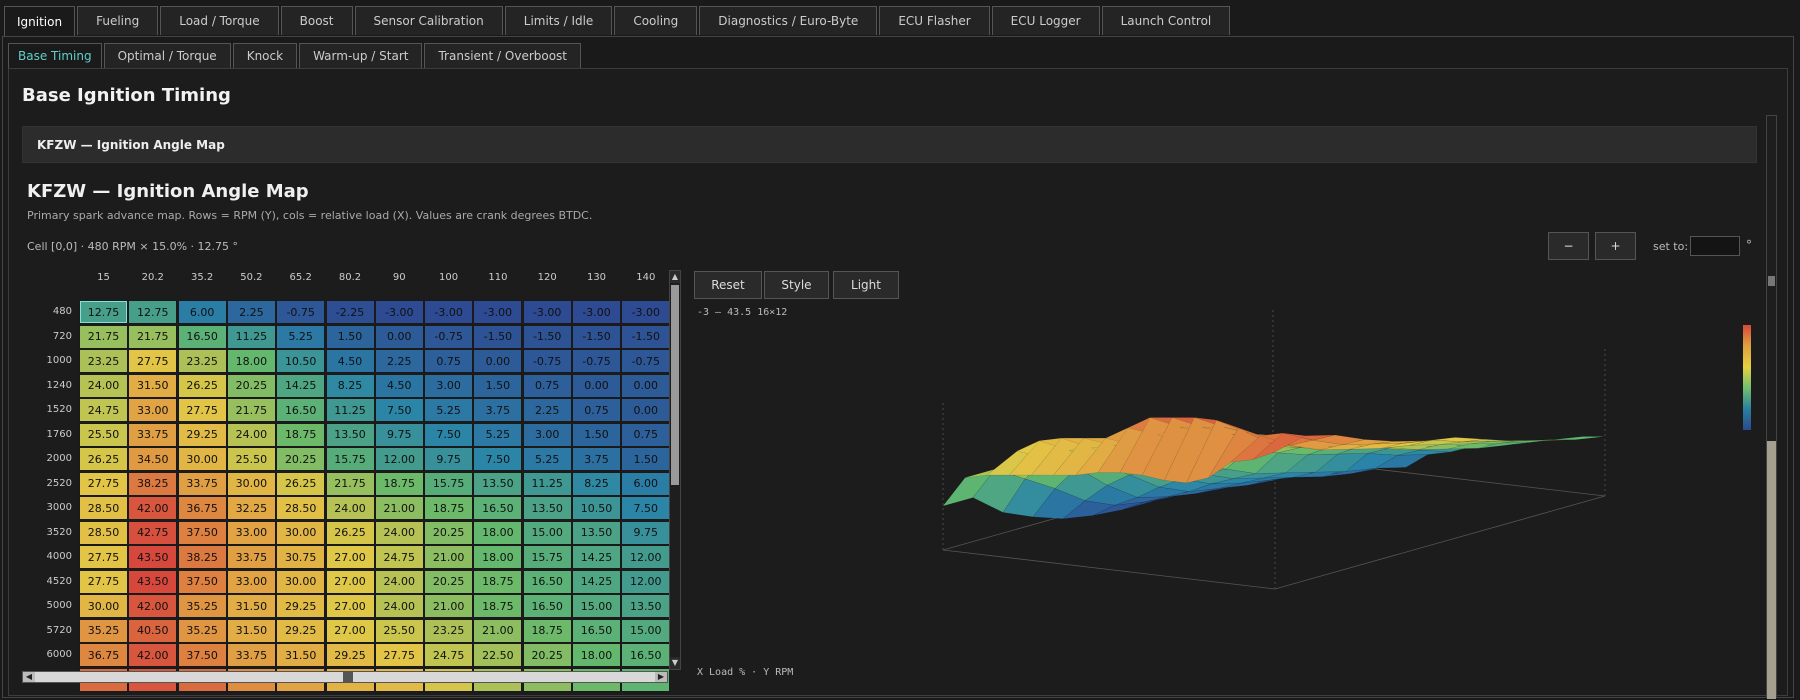 The height and width of the screenshot is (700, 1800). I want to click on map-cell: 26.25, so click(202, 385).